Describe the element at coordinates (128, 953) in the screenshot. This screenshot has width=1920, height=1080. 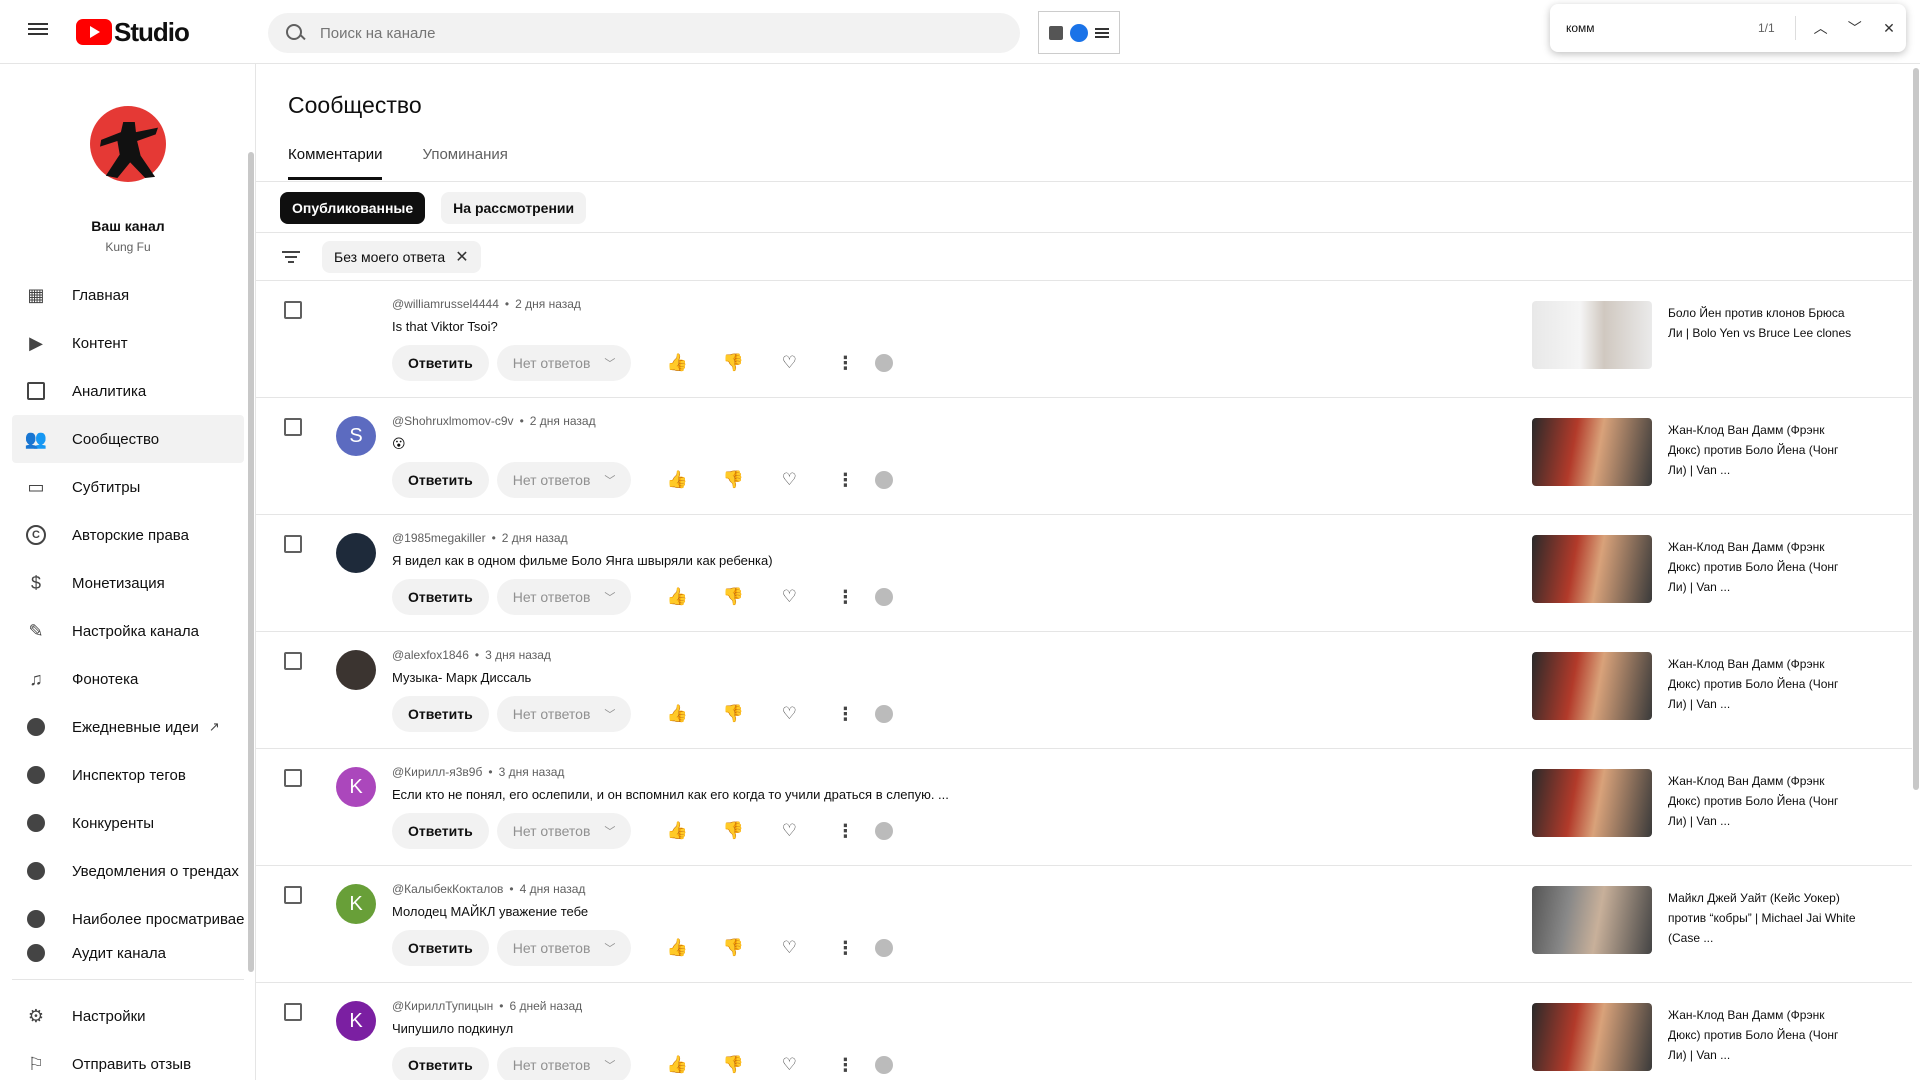
I see `sidebar-item-channel-audit: Аудит канала` at that location.